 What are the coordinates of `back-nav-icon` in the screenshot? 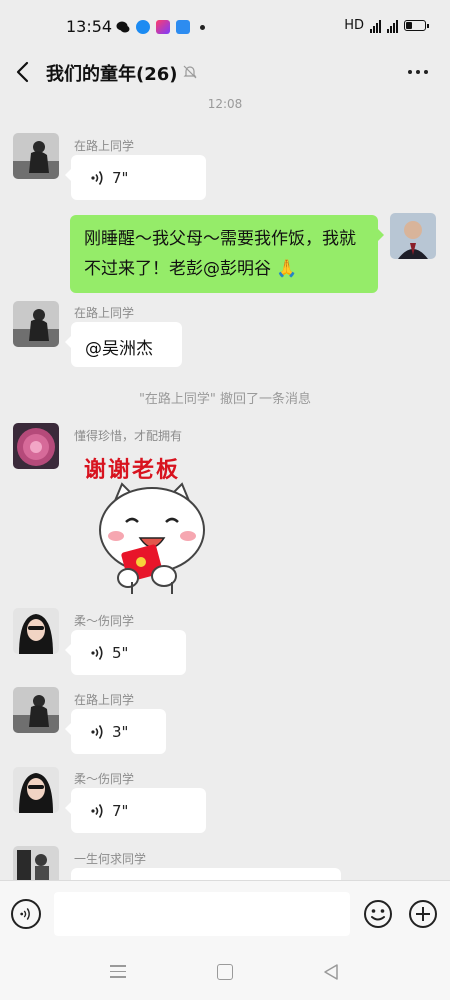 It's located at (331, 972).